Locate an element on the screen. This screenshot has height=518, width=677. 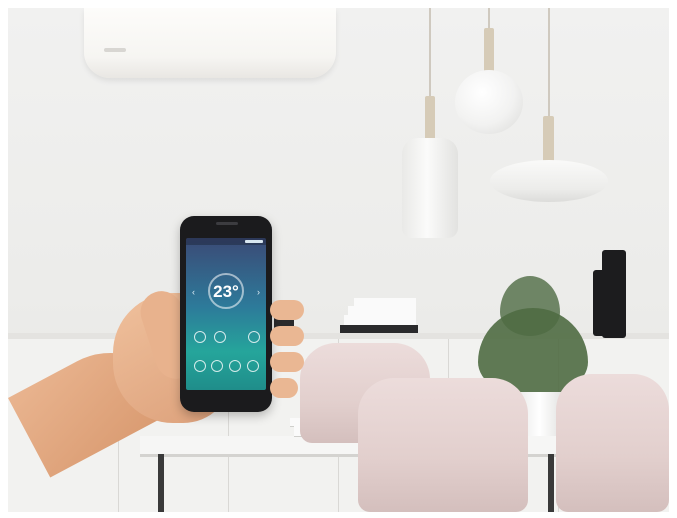
swing-button is located at coordinates (254, 337).